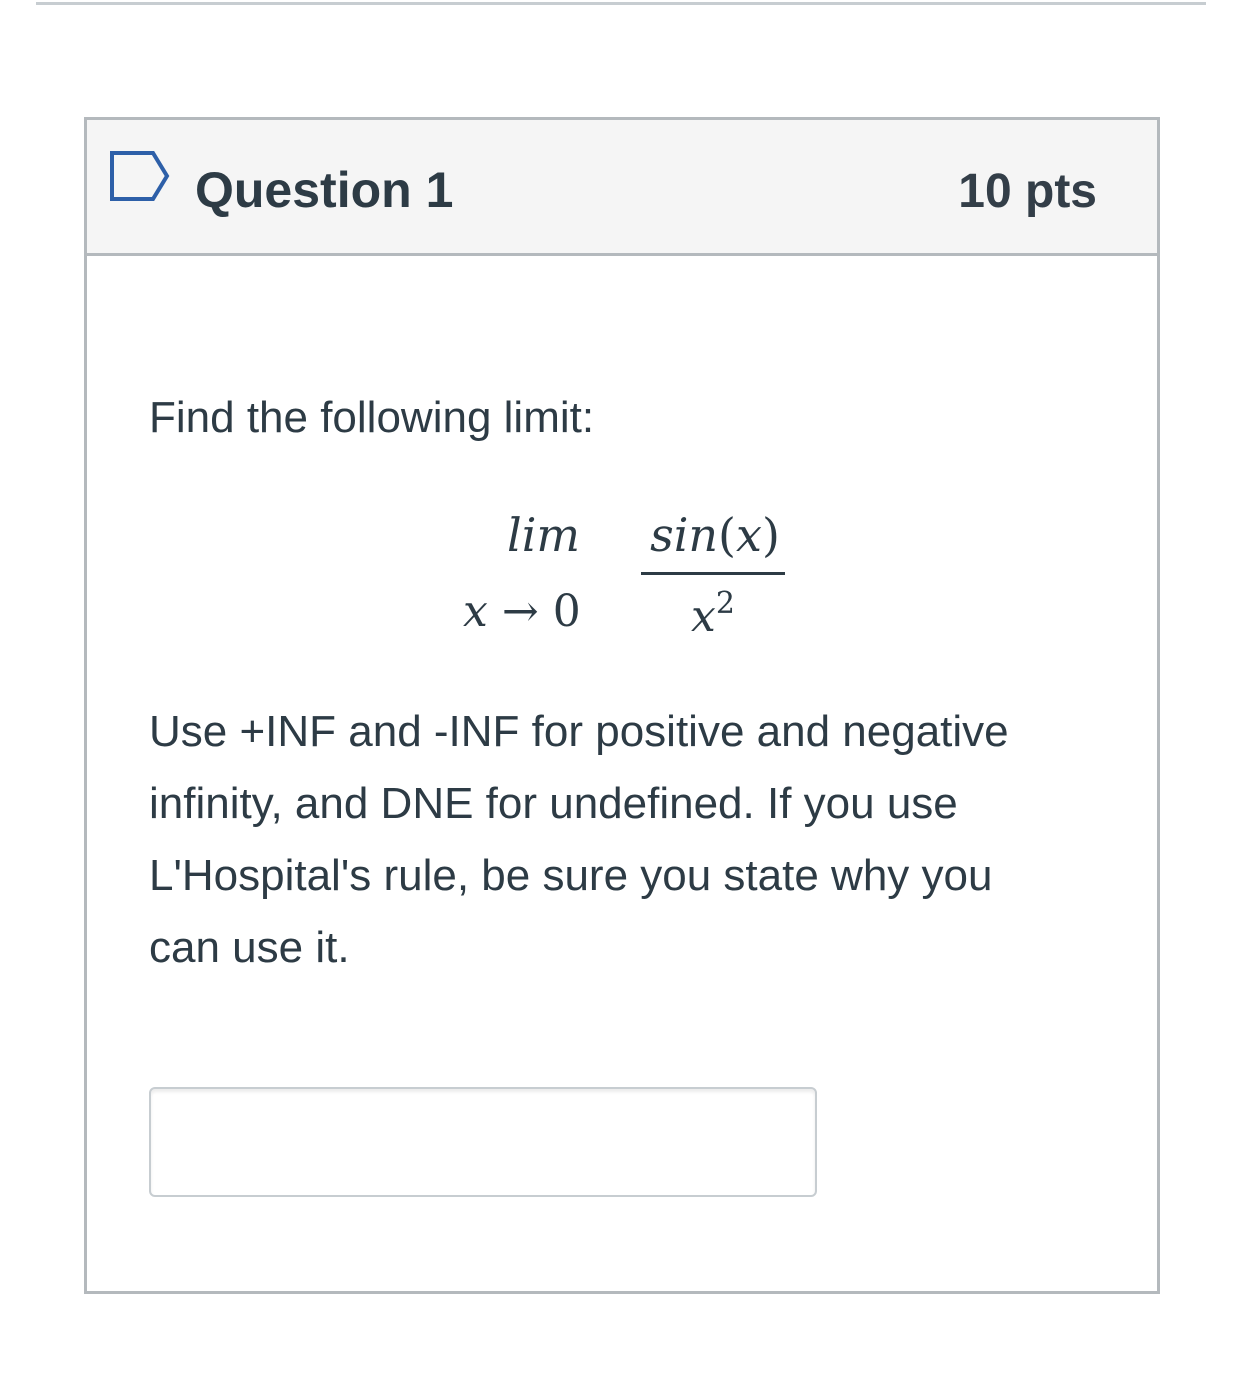 Image resolution: width=1242 pixels, height=1379 pixels. I want to click on fraction-denominator: x2, so click(713, 614).